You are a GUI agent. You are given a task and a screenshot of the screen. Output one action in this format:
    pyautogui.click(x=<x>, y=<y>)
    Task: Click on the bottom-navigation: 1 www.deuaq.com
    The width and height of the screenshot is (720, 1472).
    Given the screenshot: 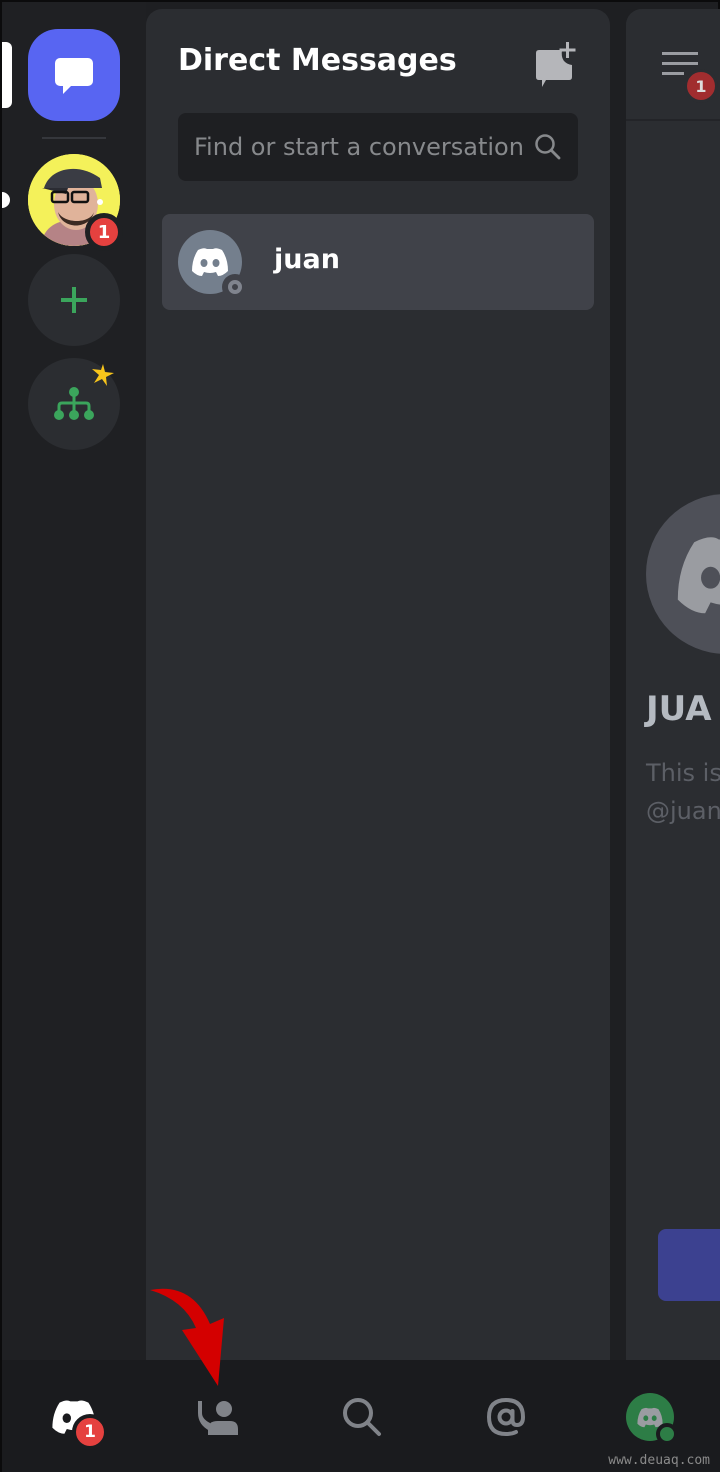 What is the action you would take?
    pyautogui.click(x=361, y=1416)
    